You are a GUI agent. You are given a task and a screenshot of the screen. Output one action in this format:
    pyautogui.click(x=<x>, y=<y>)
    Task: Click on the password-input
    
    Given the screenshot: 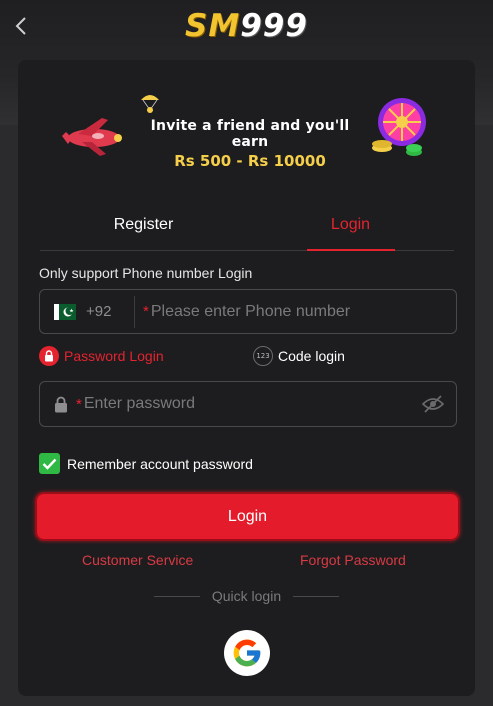 What is the action you would take?
    pyautogui.click(x=233, y=404)
    